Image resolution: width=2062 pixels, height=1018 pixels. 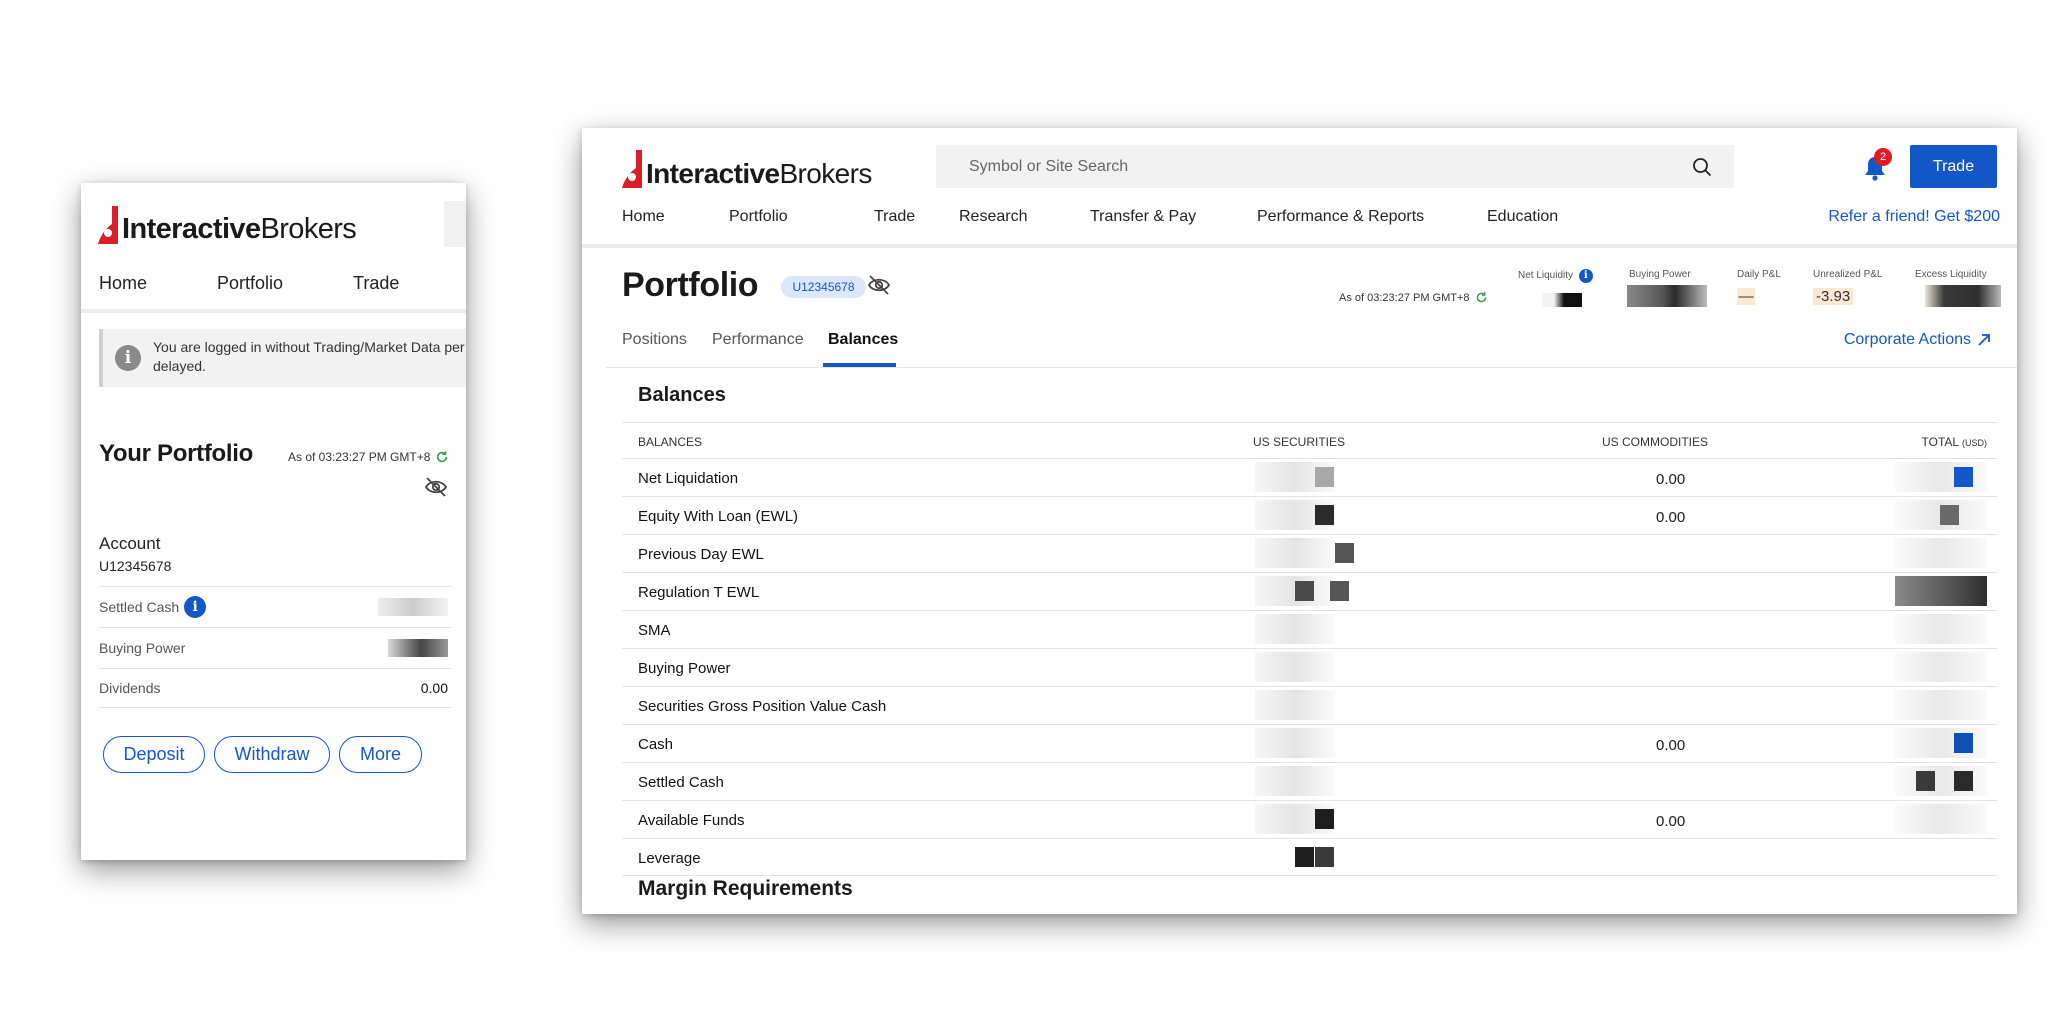 What do you see at coordinates (691, 820) in the screenshot?
I see `row-label: Available Funds` at bounding box center [691, 820].